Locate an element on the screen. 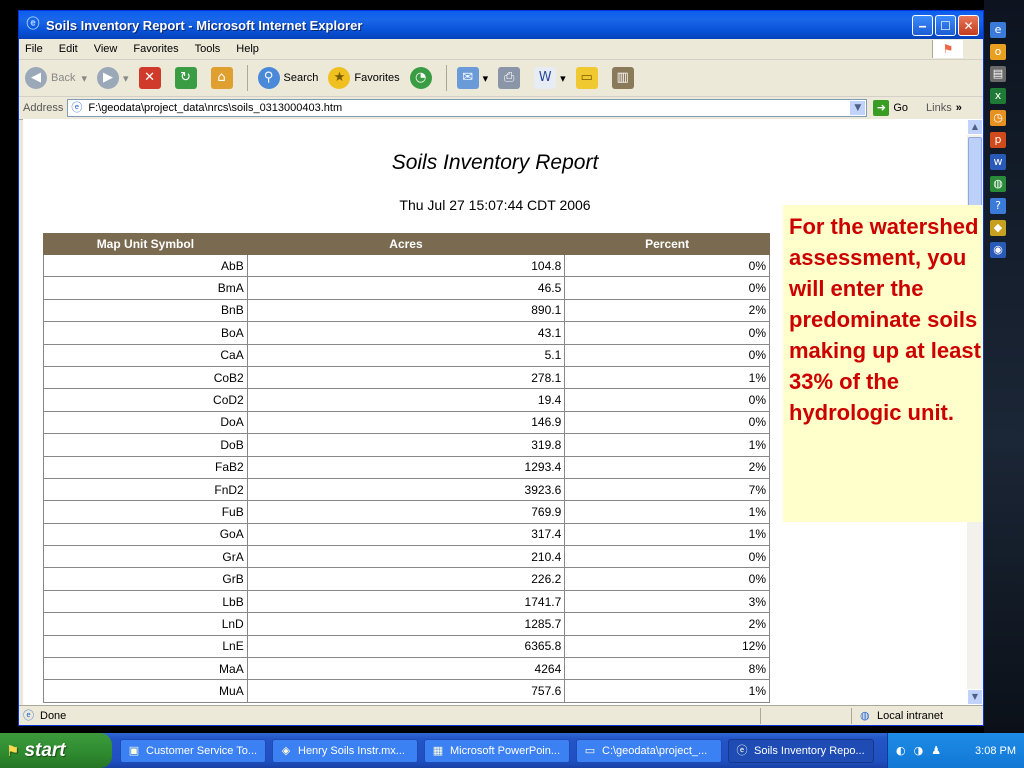 This screenshot has width=1024, height=768. powerpoint-icon: p is located at coordinates (998, 140).